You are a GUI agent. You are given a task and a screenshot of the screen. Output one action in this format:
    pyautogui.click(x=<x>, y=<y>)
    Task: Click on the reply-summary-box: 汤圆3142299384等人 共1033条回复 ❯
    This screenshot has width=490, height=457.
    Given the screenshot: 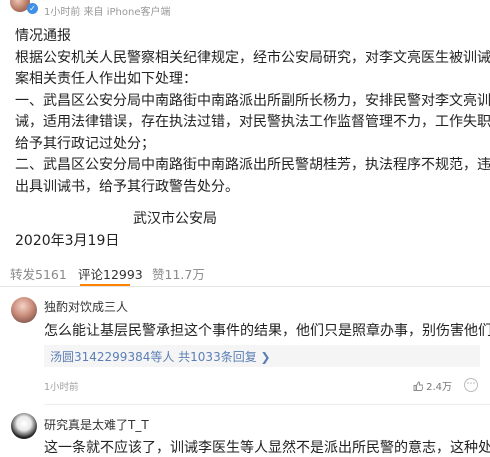 What is the action you would take?
    pyautogui.click(x=262, y=356)
    